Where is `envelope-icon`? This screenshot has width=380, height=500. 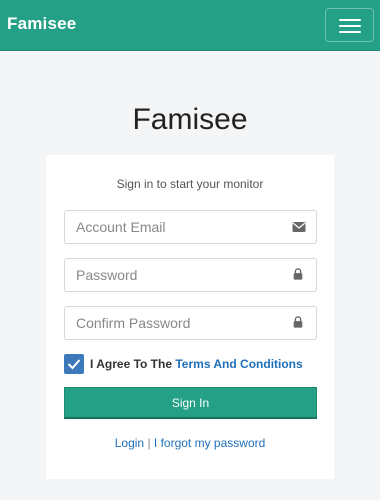
envelope-icon is located at coordinates (299, 227).